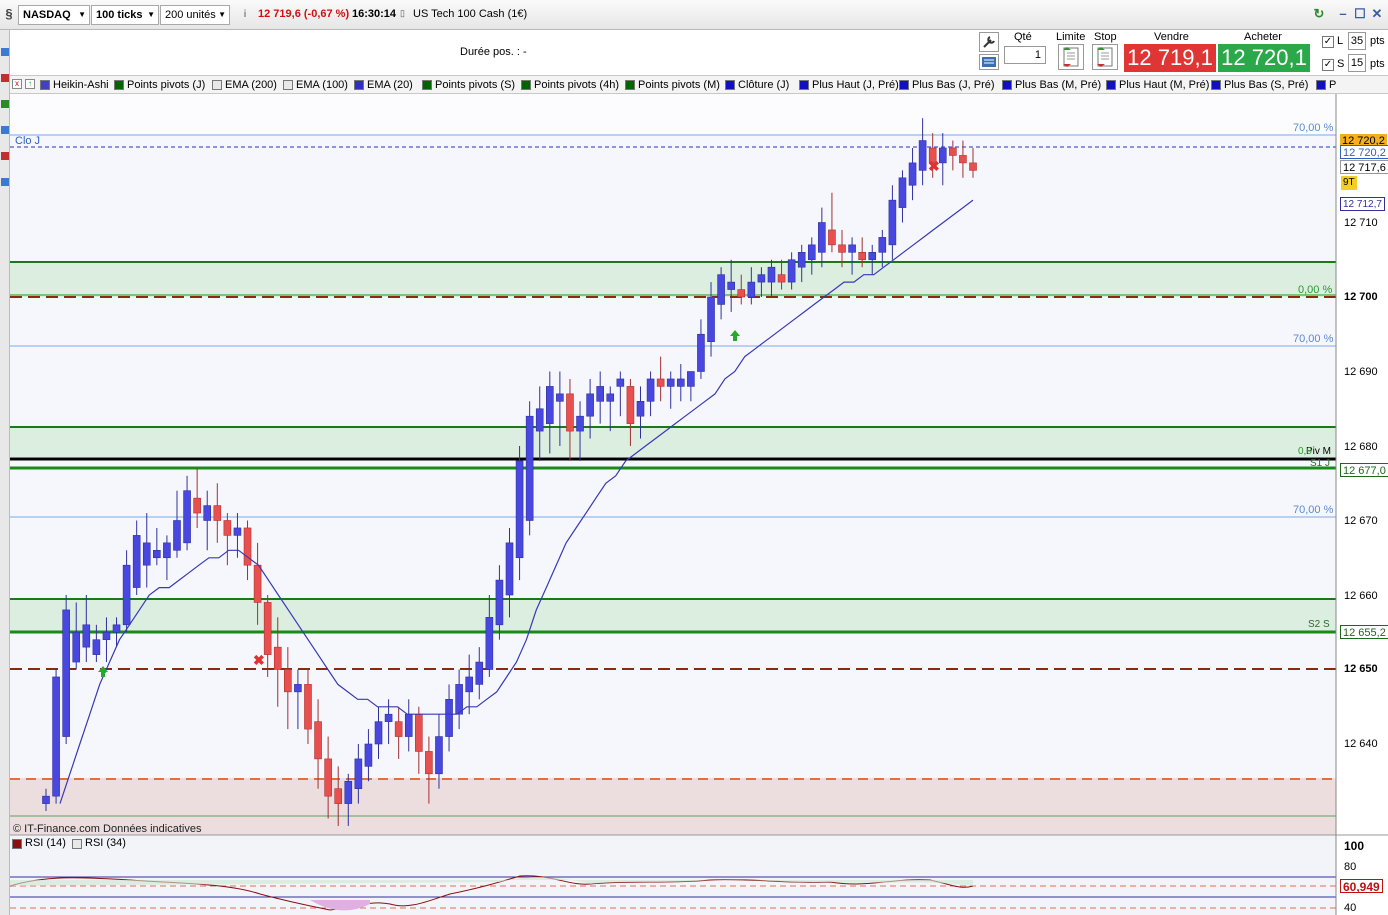  Describe the element at coordinates (1361, 744) in the screenshot. I see `y-tick-label: 12 640` at that location.